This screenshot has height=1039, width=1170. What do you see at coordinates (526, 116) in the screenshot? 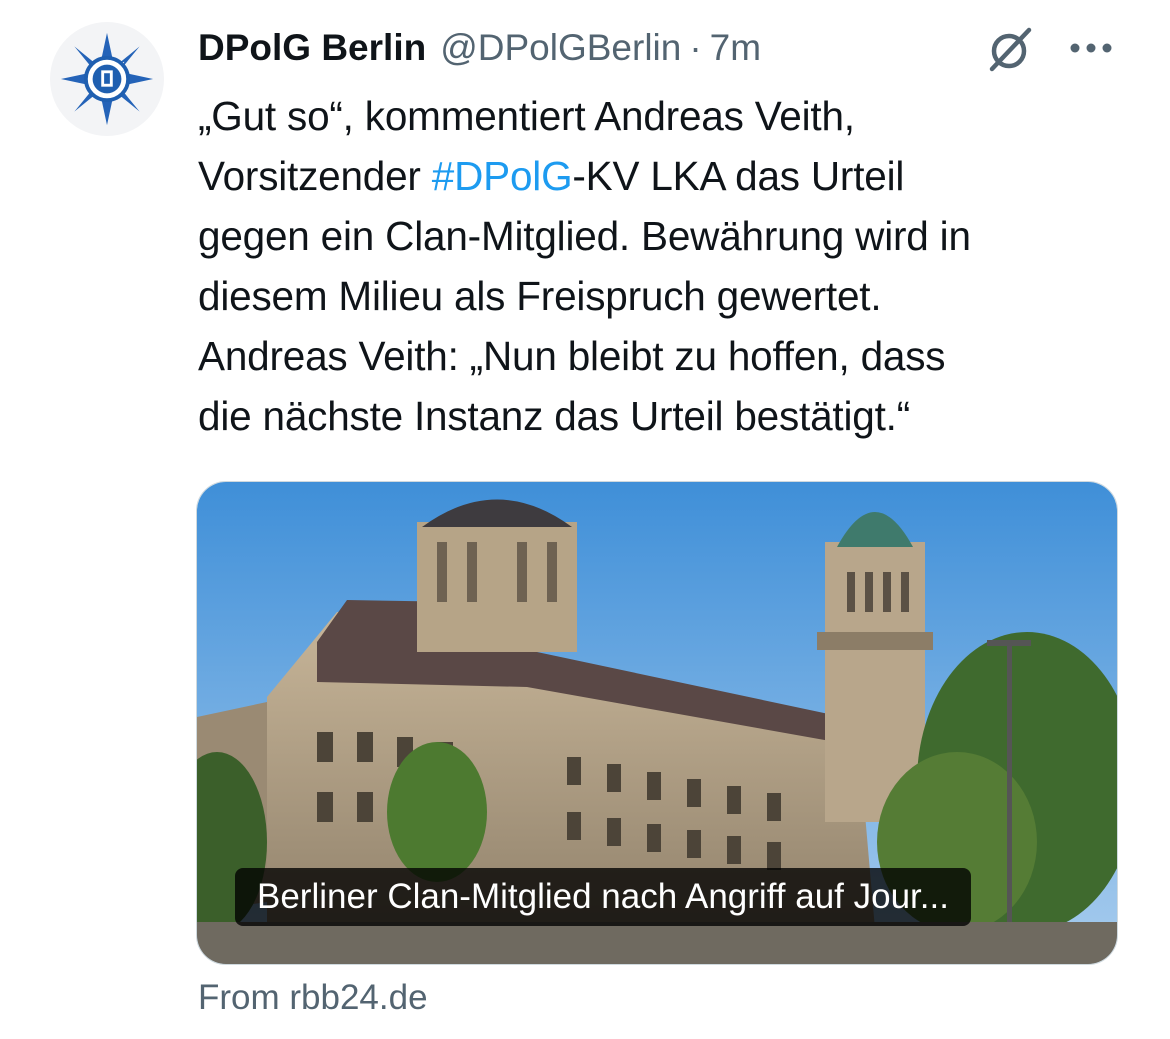
I see `tweet-text-line: „Gut so“, kommentiert Andreas Veith,` at bounding box center [526, 116].